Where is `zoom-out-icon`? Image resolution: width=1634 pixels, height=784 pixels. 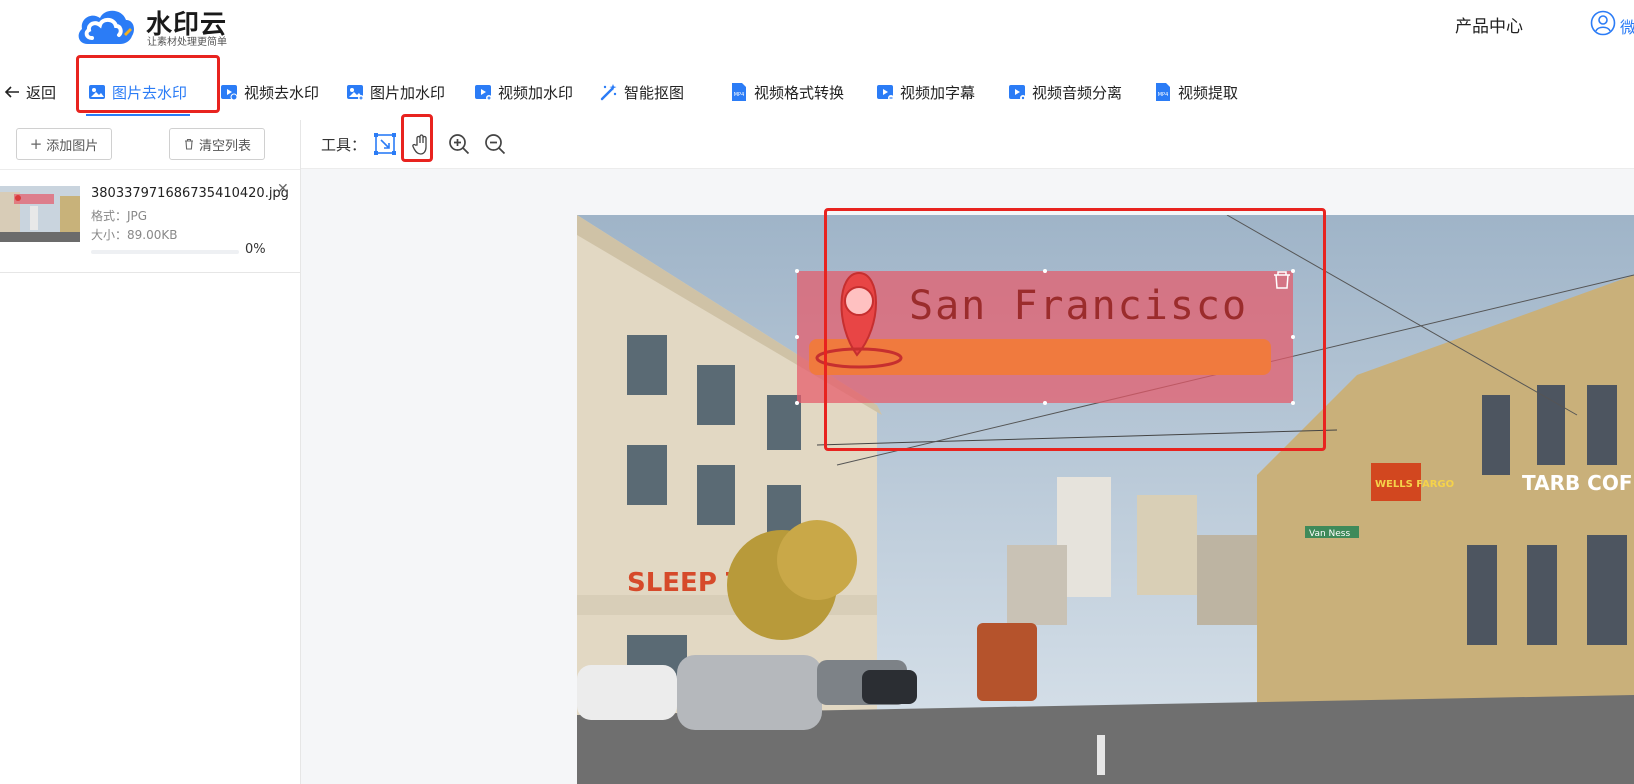
zoom-out-icon is located at coordinates (495, 144).